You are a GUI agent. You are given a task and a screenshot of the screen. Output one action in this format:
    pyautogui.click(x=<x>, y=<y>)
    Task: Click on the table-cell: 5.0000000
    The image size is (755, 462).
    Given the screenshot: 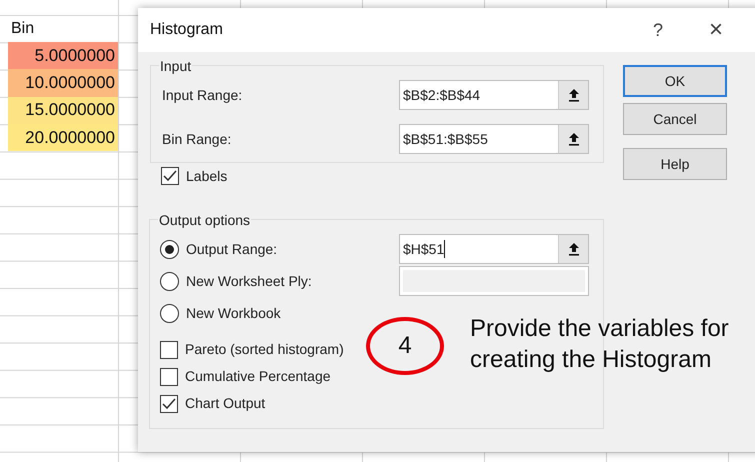 What is the action you would take?
    pyautogui.click(x=63, y=56)
    